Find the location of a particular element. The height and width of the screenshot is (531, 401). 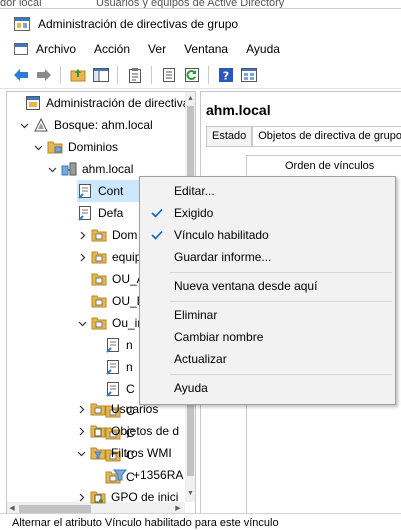

tree-item-ou-equip: equip is located at coordinates (109, 257).